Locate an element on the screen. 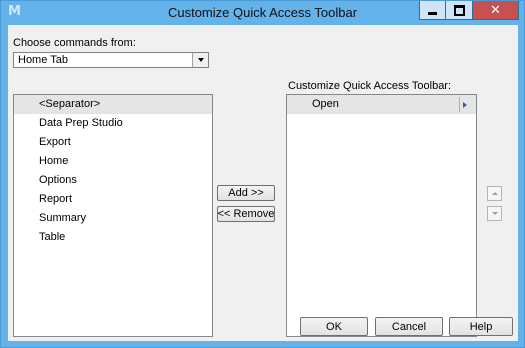  commands-source-dropdown: Home Tab is located at coordinates (111, 60).